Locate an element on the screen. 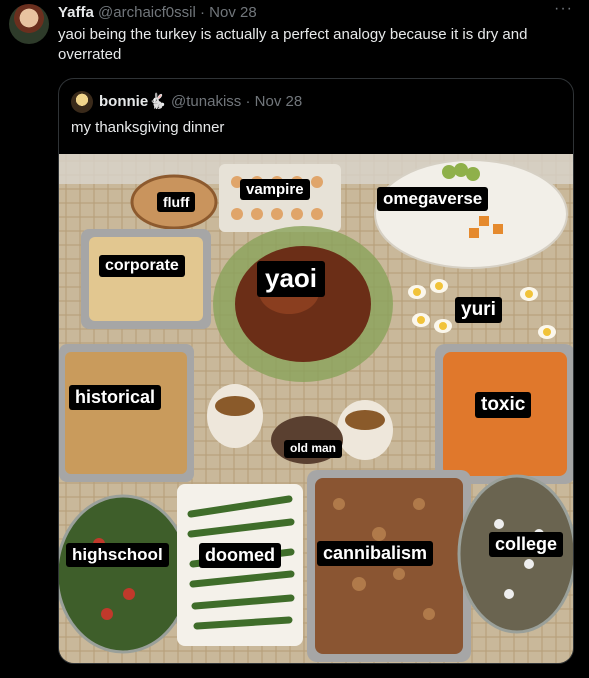  quoted-author-avatar is located at coordinates (82, 102).